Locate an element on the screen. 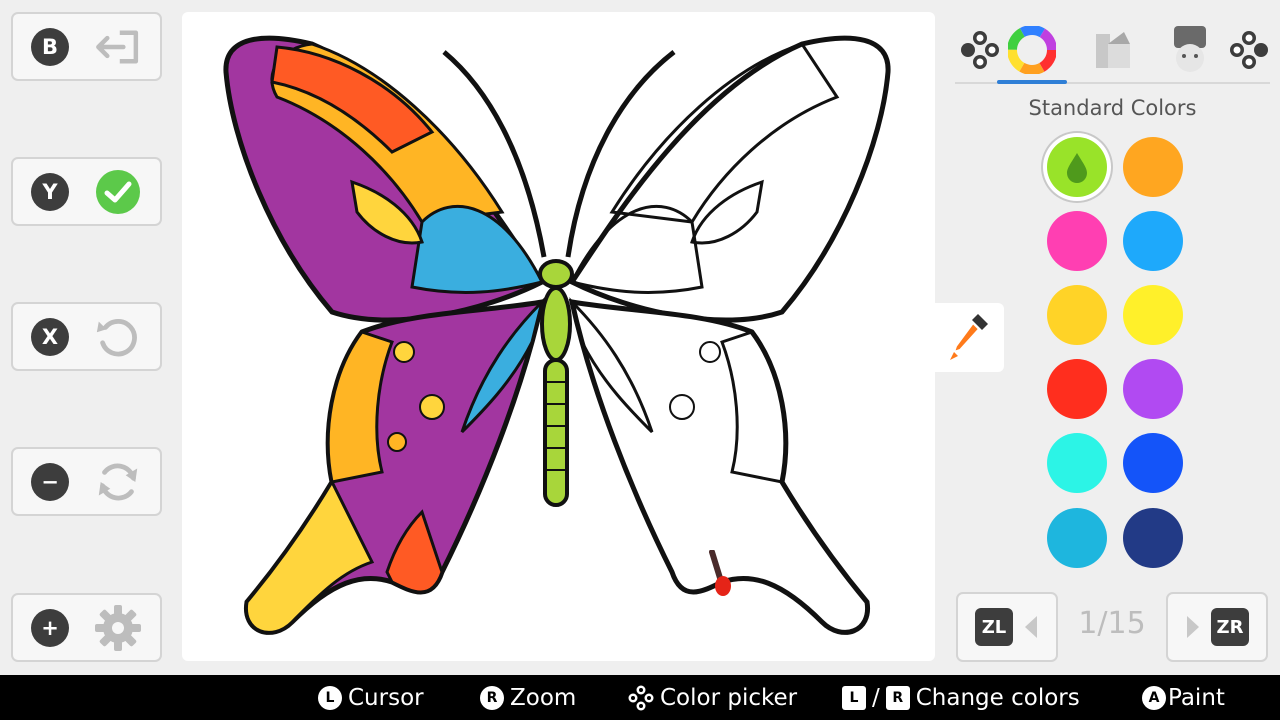 Image resolution: width=1280 pixels, height=720 pixels. y-key-icon: Y is located at coordinates (50, 191).